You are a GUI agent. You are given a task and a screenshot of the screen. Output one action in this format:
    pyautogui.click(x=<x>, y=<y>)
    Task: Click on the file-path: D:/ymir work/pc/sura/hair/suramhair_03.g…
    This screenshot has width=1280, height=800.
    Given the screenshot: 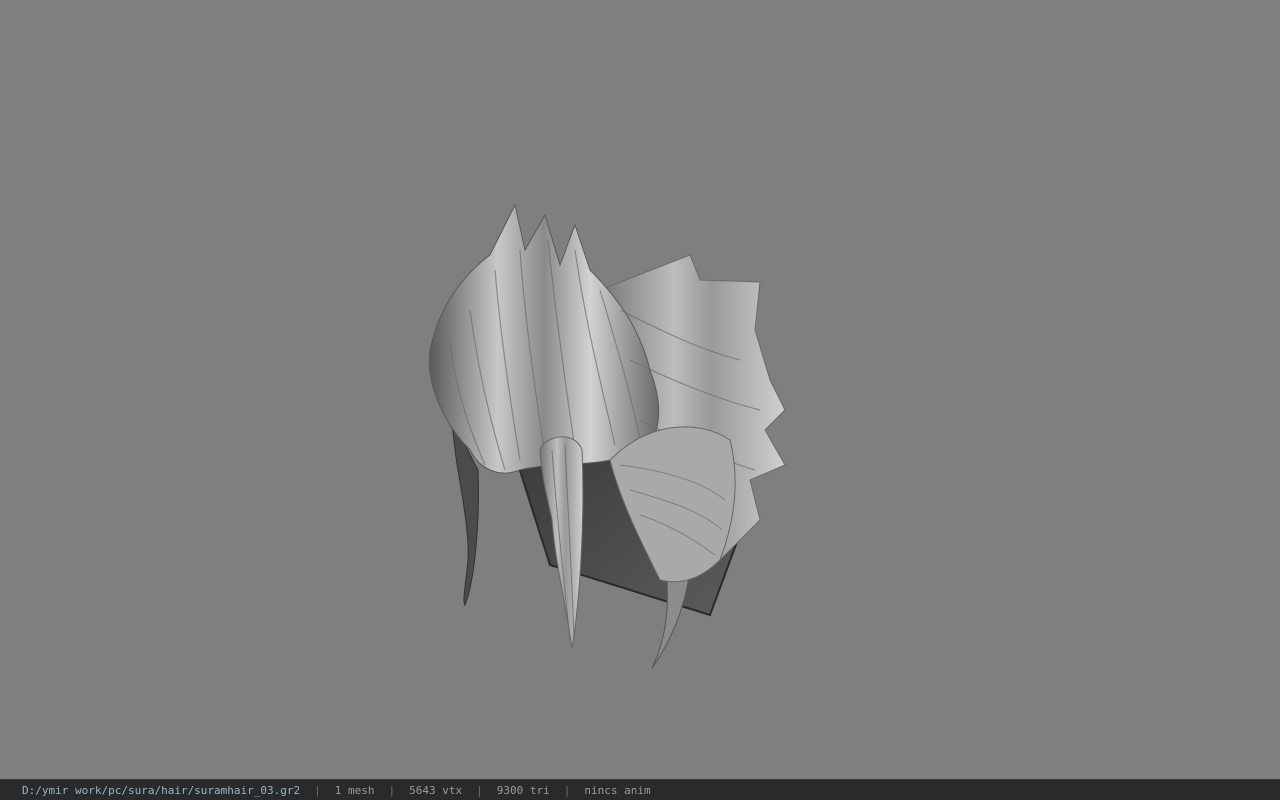 What is the action you would take?
    pyautogui.click(x=161, y=790)
    